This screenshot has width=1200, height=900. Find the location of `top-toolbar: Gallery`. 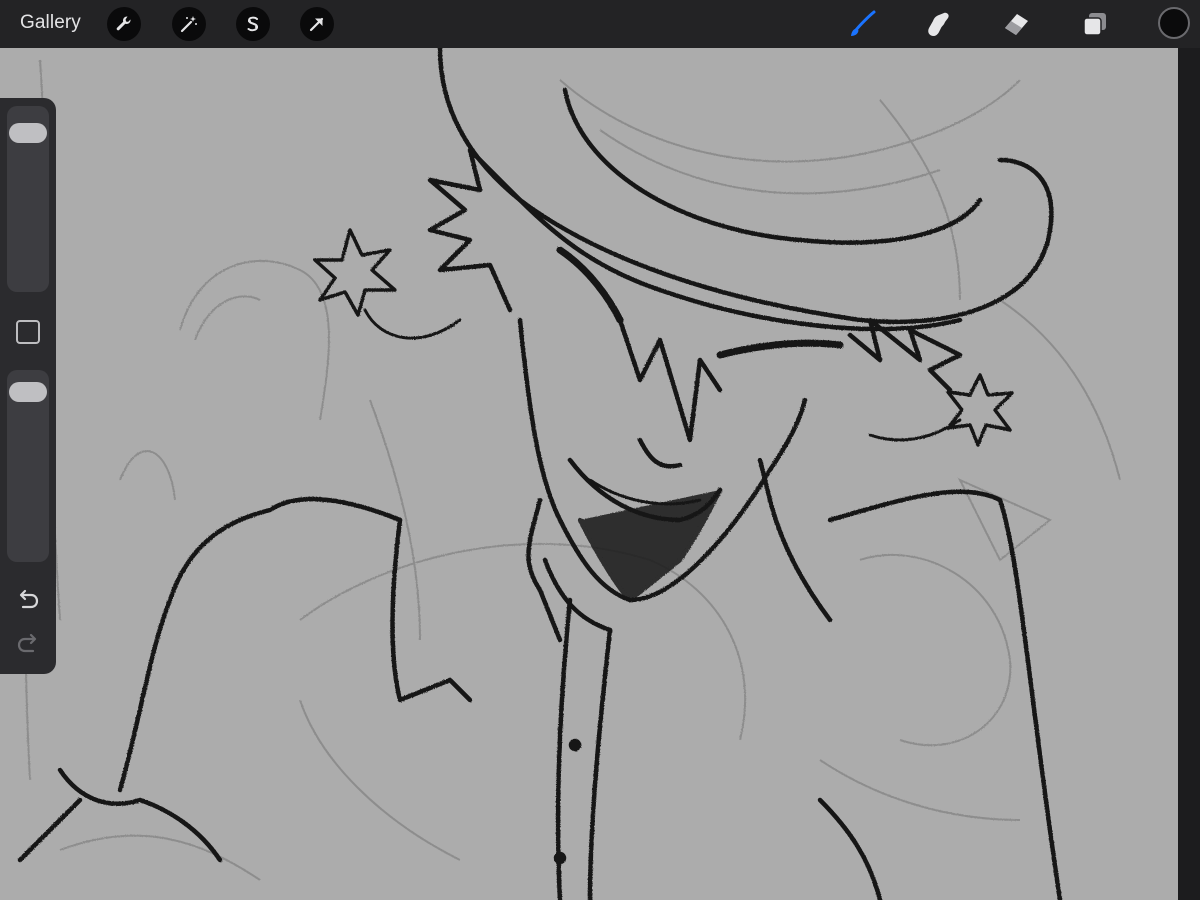

top-toolbar: Gallery is located at coordinates (600, 24).